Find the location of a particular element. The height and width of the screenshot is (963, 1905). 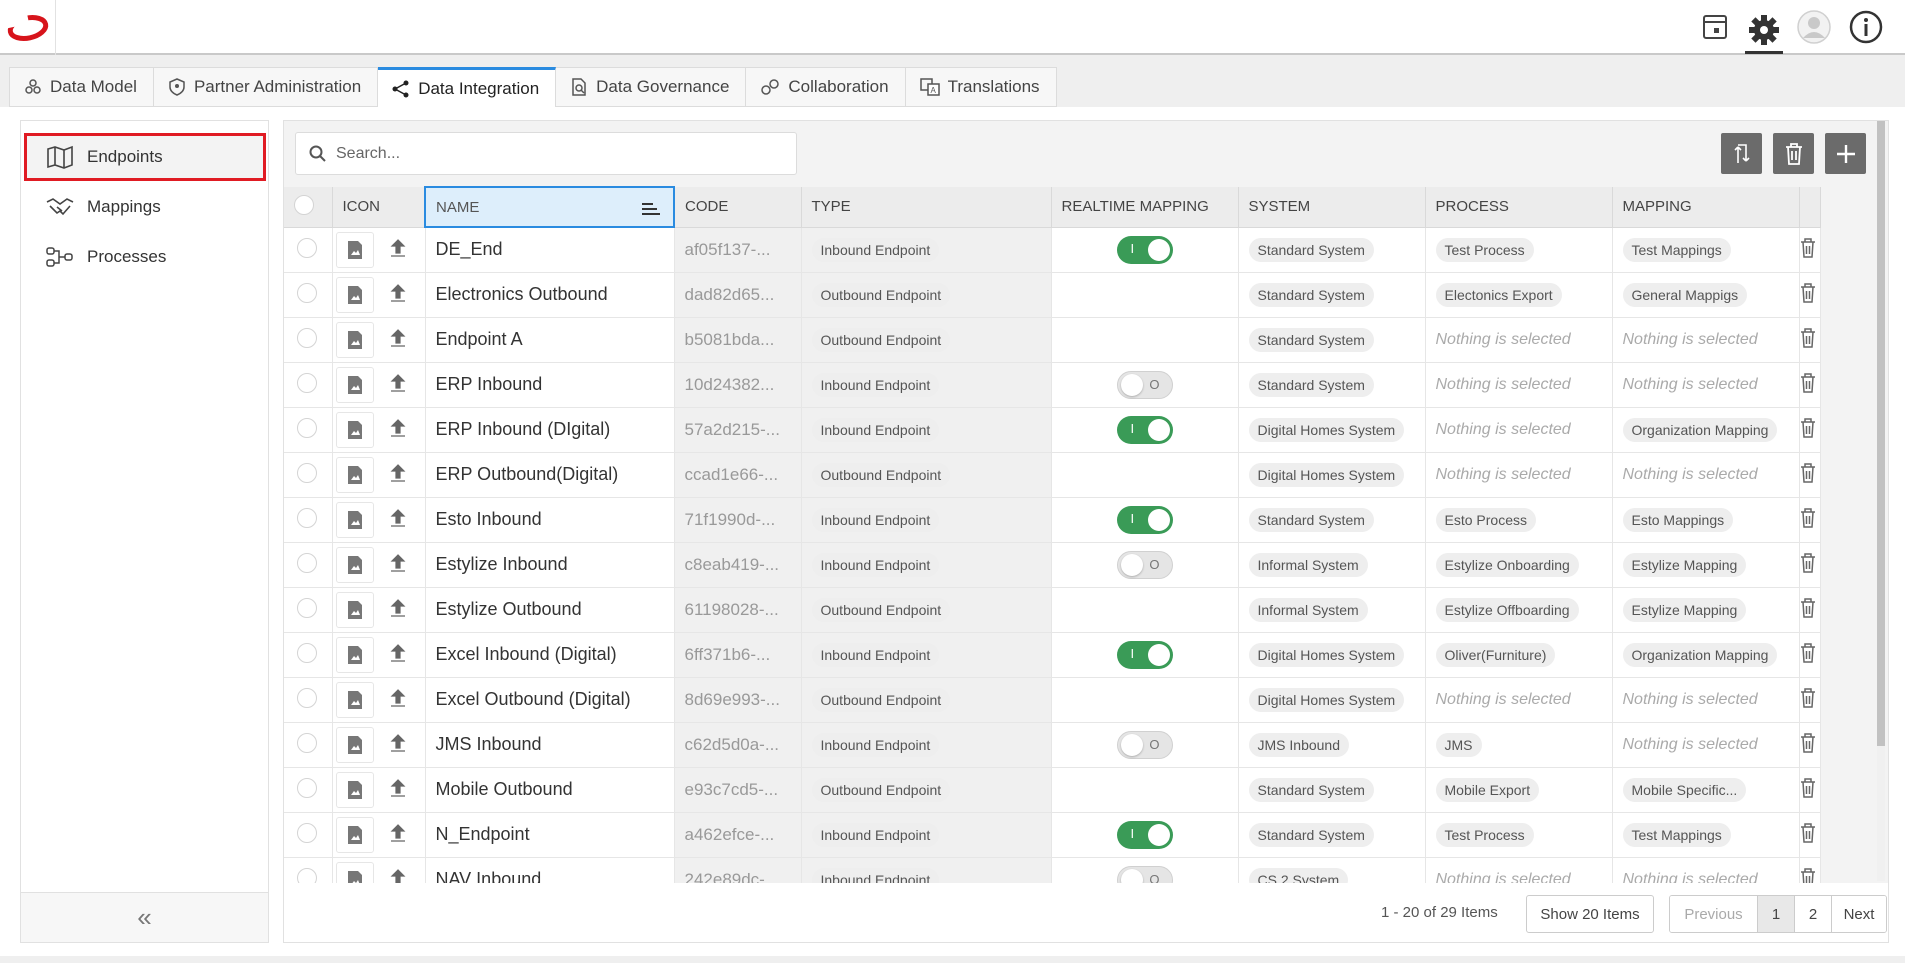

sidebar-item-endpoints: Endpoints is located at coordinates (145, 157).